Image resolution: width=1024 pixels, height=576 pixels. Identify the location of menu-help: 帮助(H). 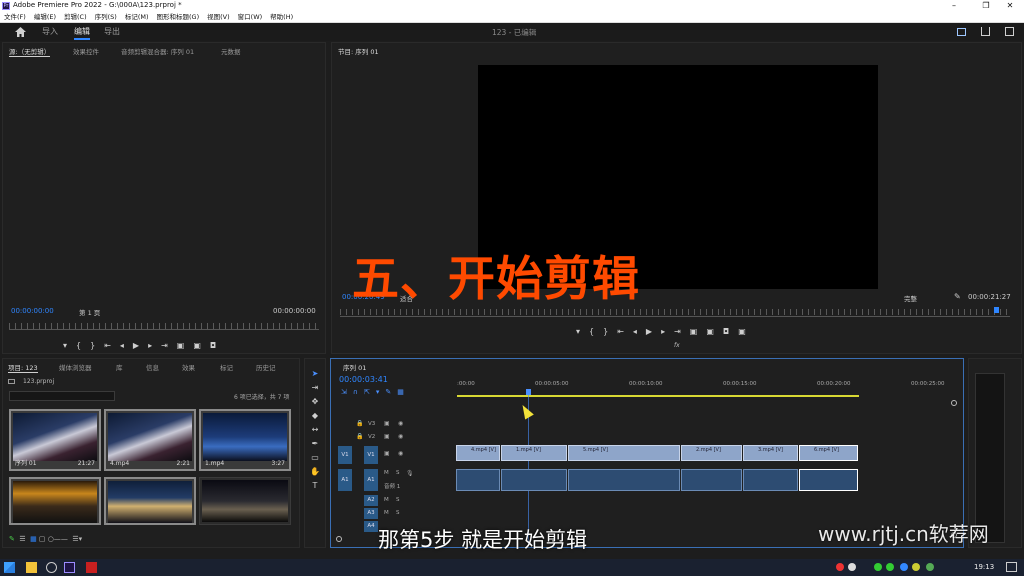
(281, 17).